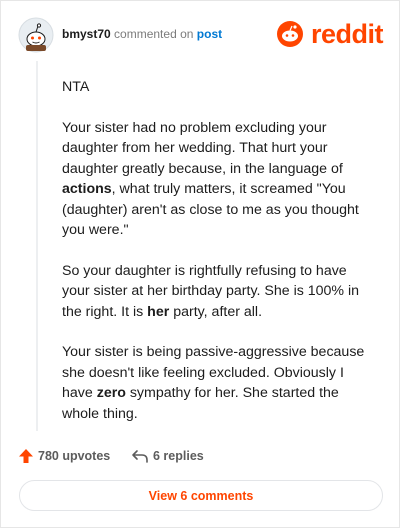  Describe the element at coordinates (36, 35) in the screenshot. I see `snoo-avatar-icon` at that location.